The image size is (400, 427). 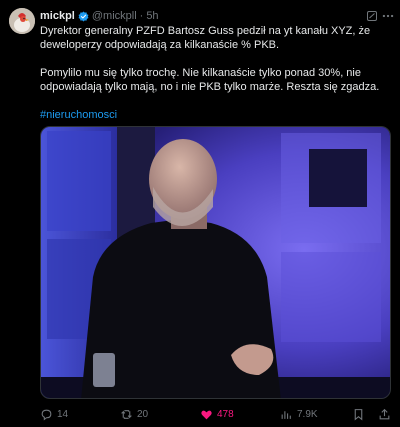 I want to click on hashtag-link: #nieruchomosci, so click(x=216, y=115).